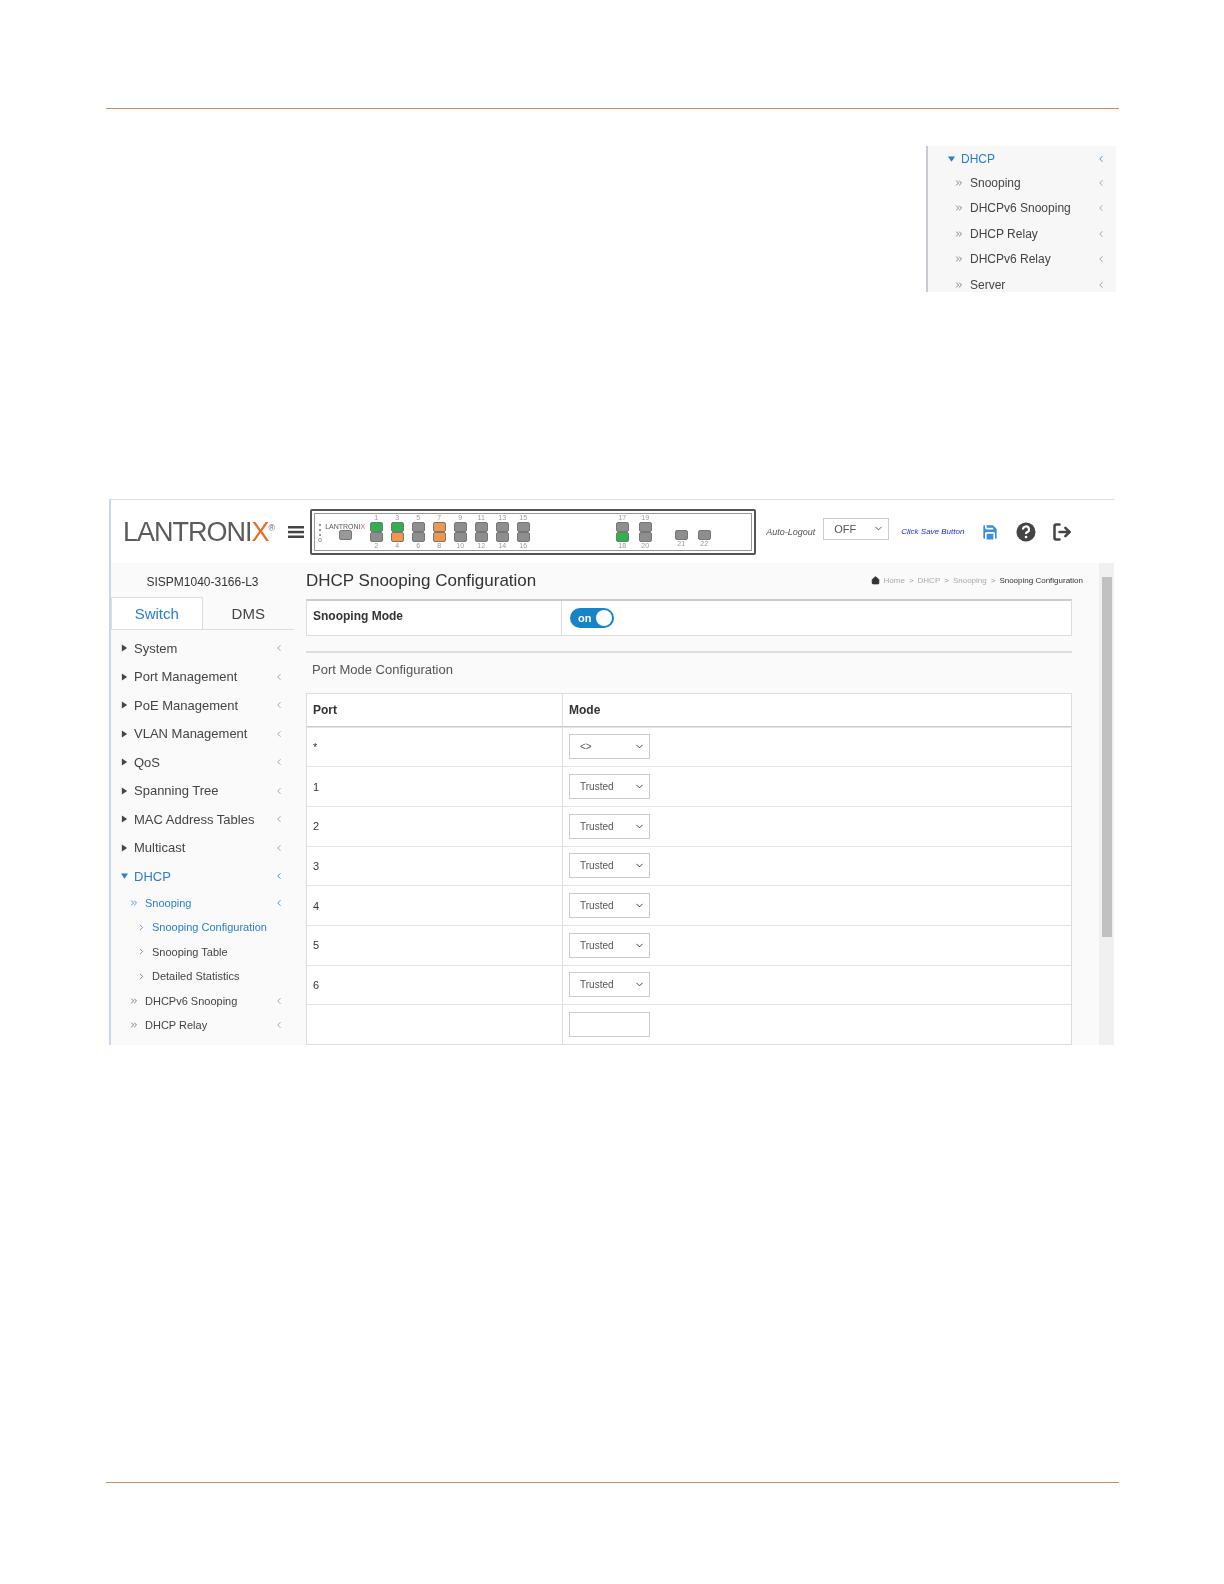 The height and width of the screenshot is (1584, 1224). Describe the element at coordinates (157, 613) in the screenshot. I see `tab: Switch` at that location.